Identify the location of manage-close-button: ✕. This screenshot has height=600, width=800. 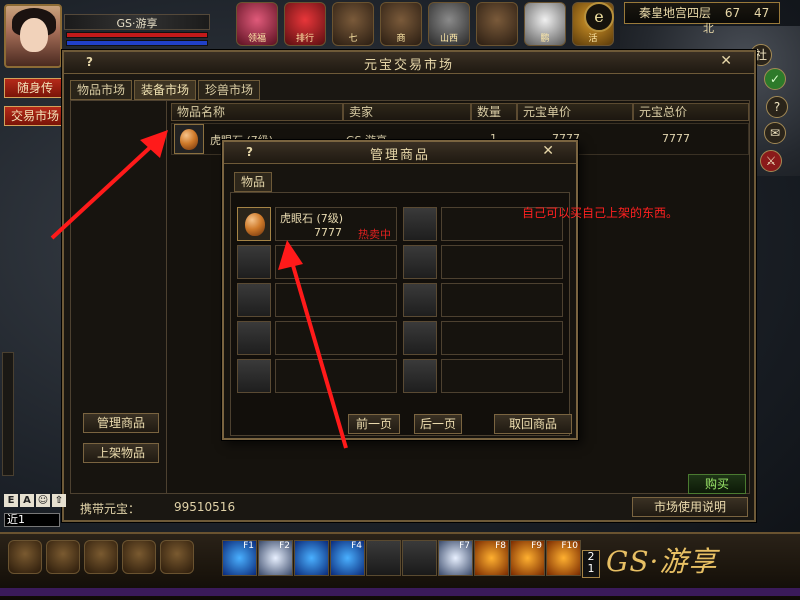
(548, 151).